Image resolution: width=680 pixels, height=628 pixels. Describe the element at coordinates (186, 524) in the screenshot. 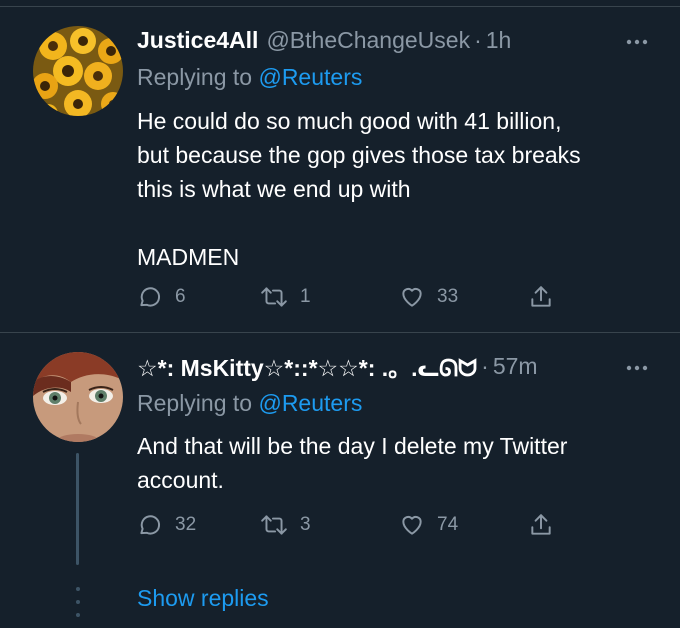

I see `reply-count: 32` at that location.